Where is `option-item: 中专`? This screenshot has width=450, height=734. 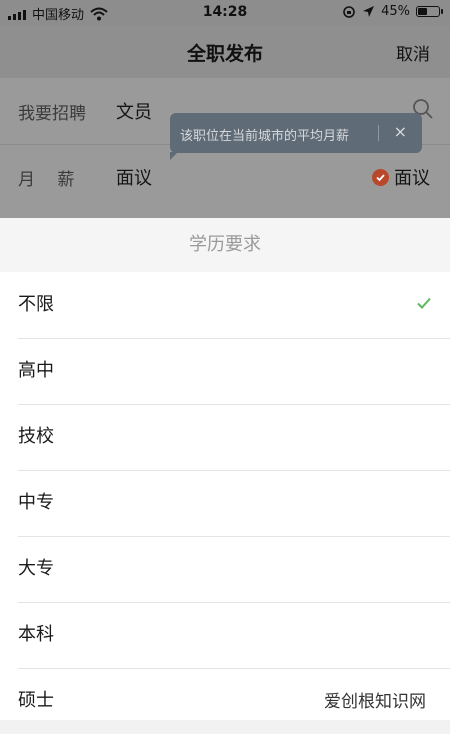 option-item: 中专 is located at coordinates (225, 503).